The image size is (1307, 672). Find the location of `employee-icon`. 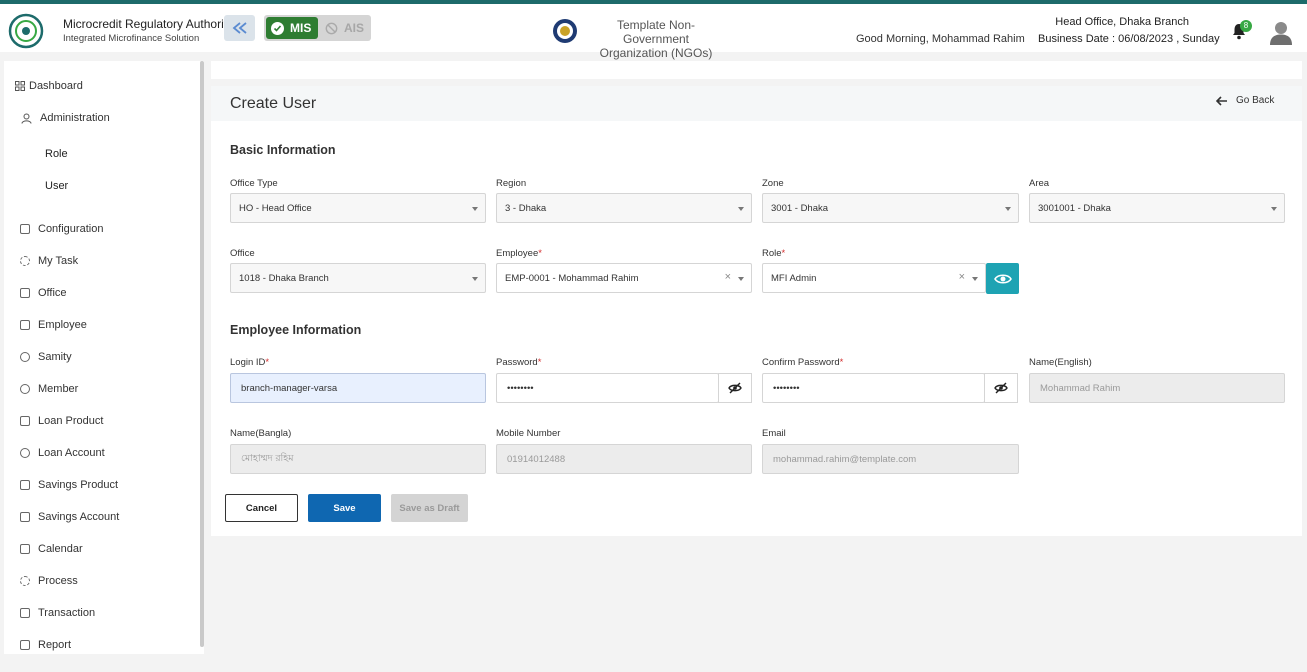

employee-icon is located at coordinates (25, 325).